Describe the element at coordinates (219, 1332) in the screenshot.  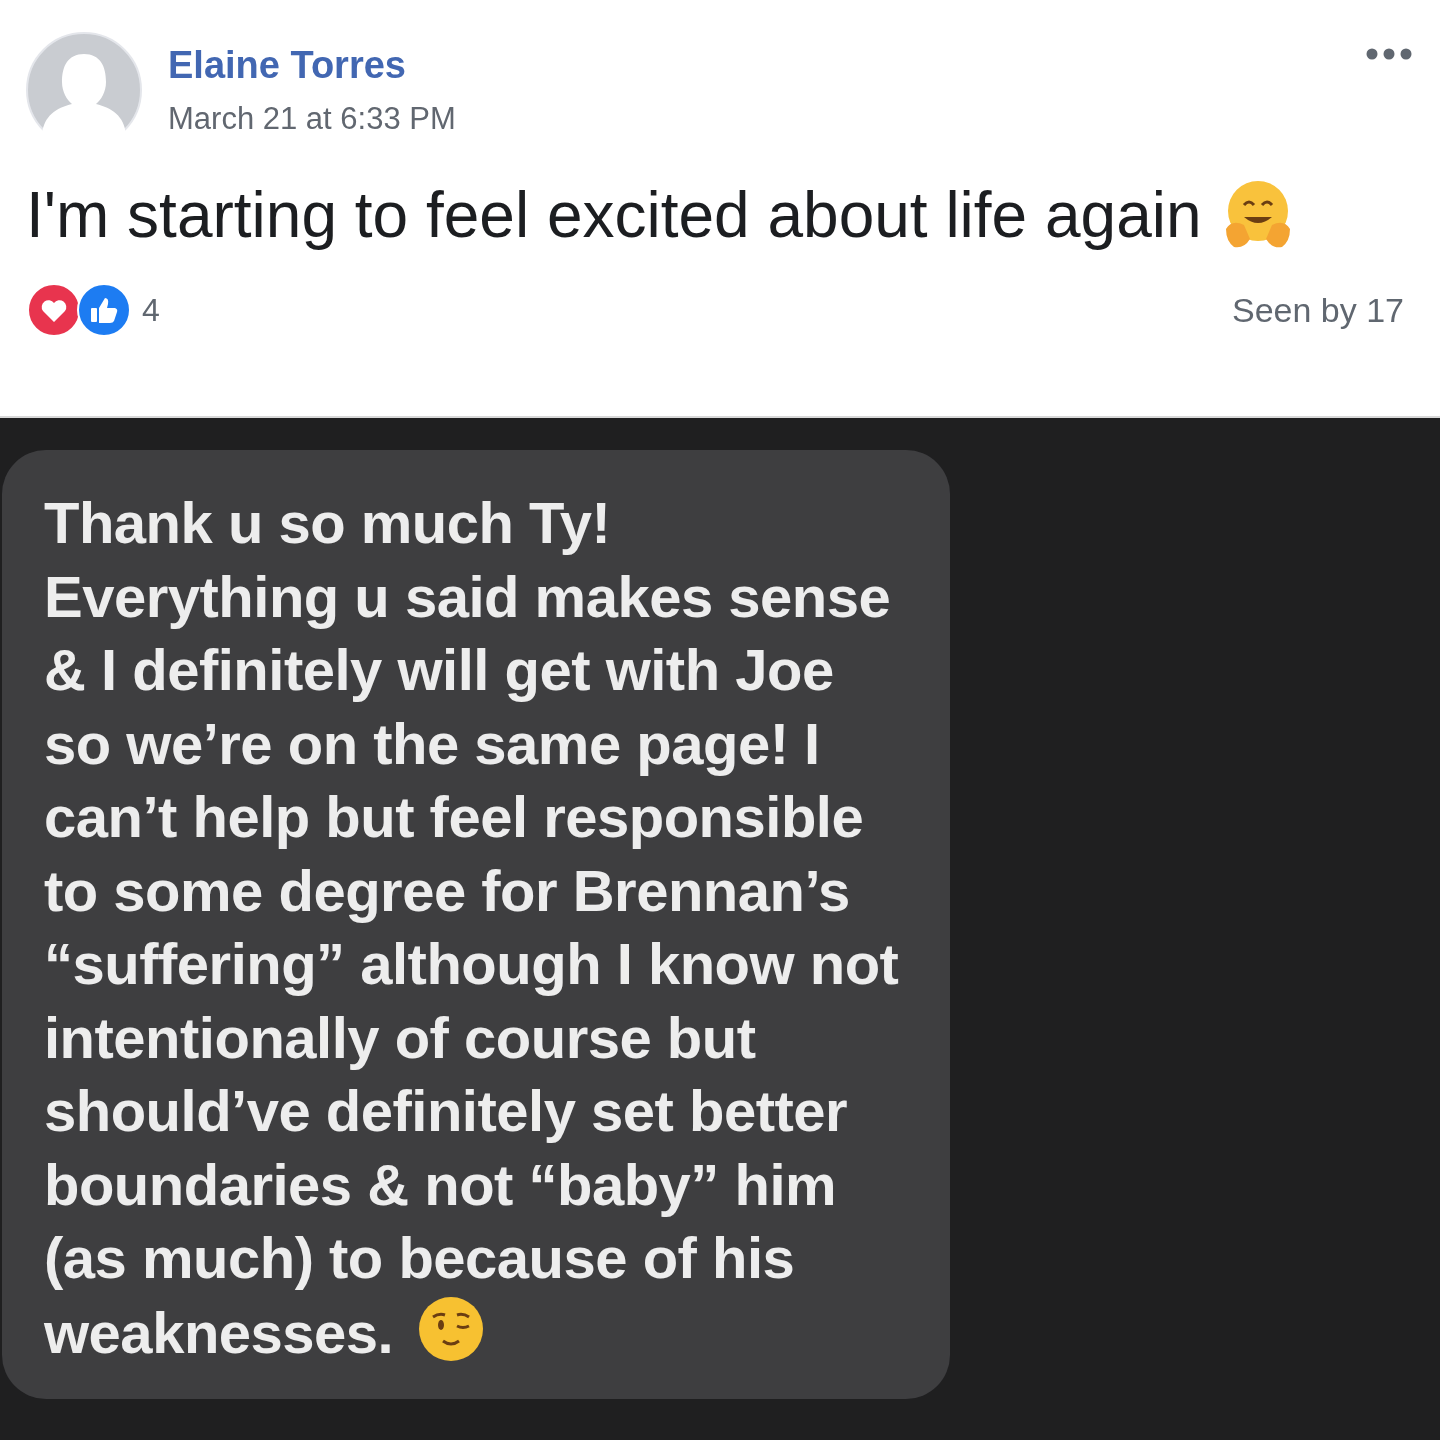
I see `message-text: weaknesses.` at that location.